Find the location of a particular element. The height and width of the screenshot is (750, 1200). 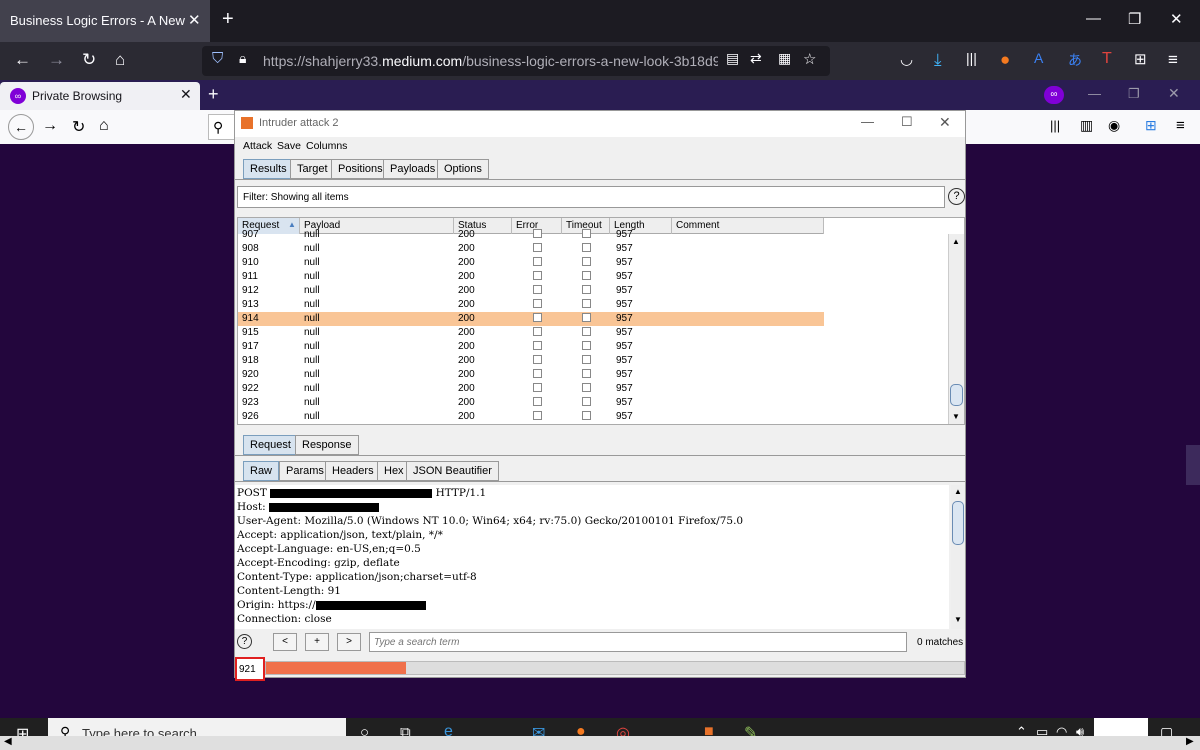

tab-params: Params is located at coordinates (305, 471).